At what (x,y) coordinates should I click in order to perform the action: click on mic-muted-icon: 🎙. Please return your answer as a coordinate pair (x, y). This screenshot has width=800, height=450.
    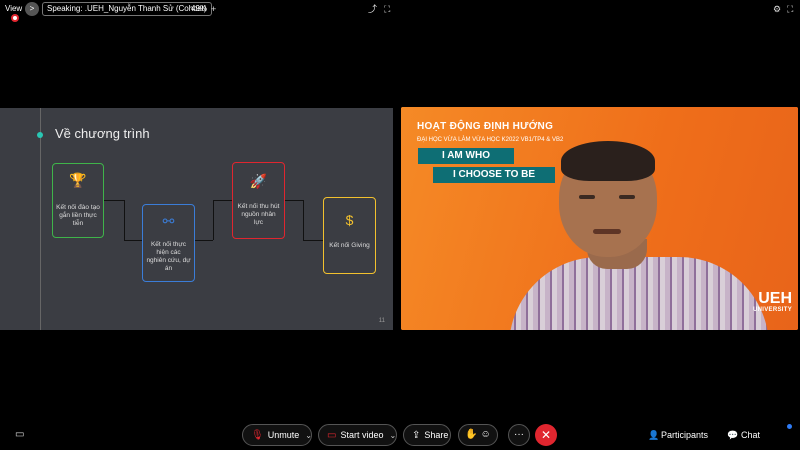
    Looking at the image, I should click on (257, 435).